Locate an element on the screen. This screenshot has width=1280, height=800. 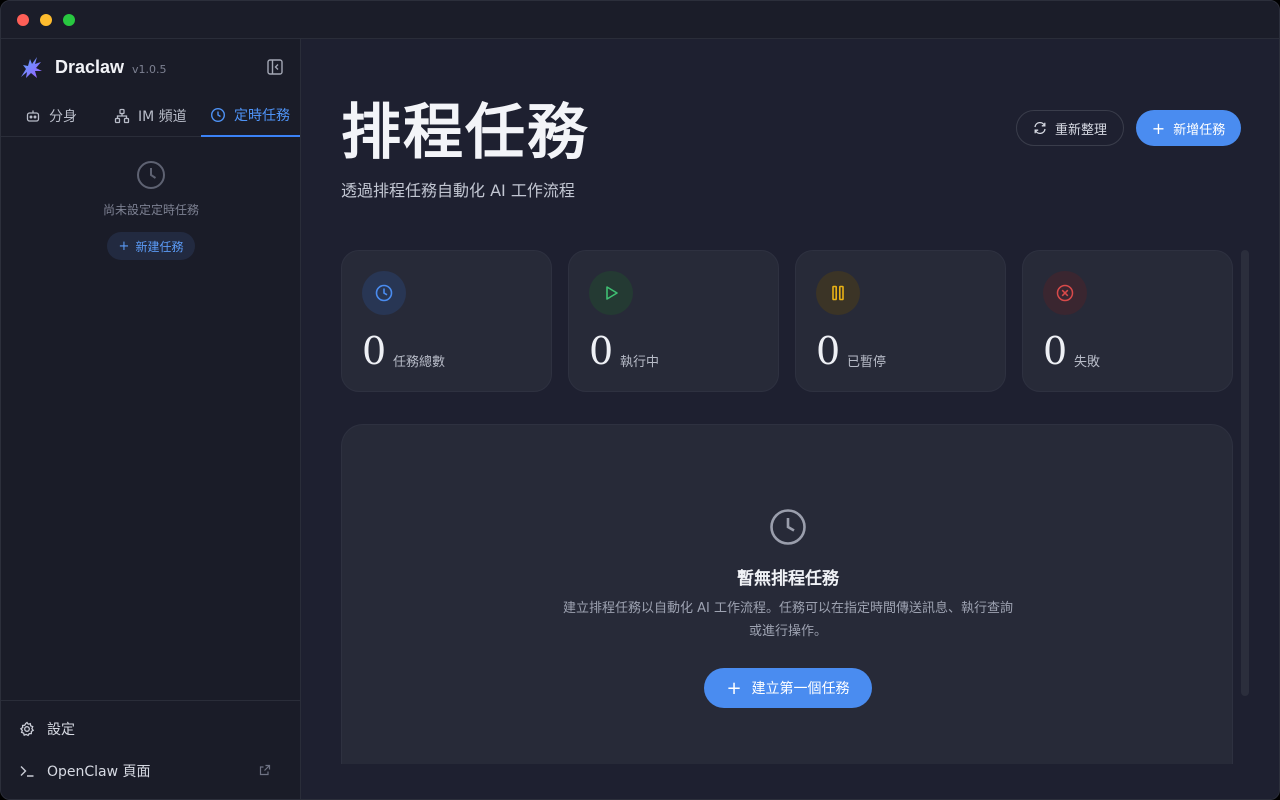
brand: Draclaw v1.0.5 is located at coordinates (92, 67).